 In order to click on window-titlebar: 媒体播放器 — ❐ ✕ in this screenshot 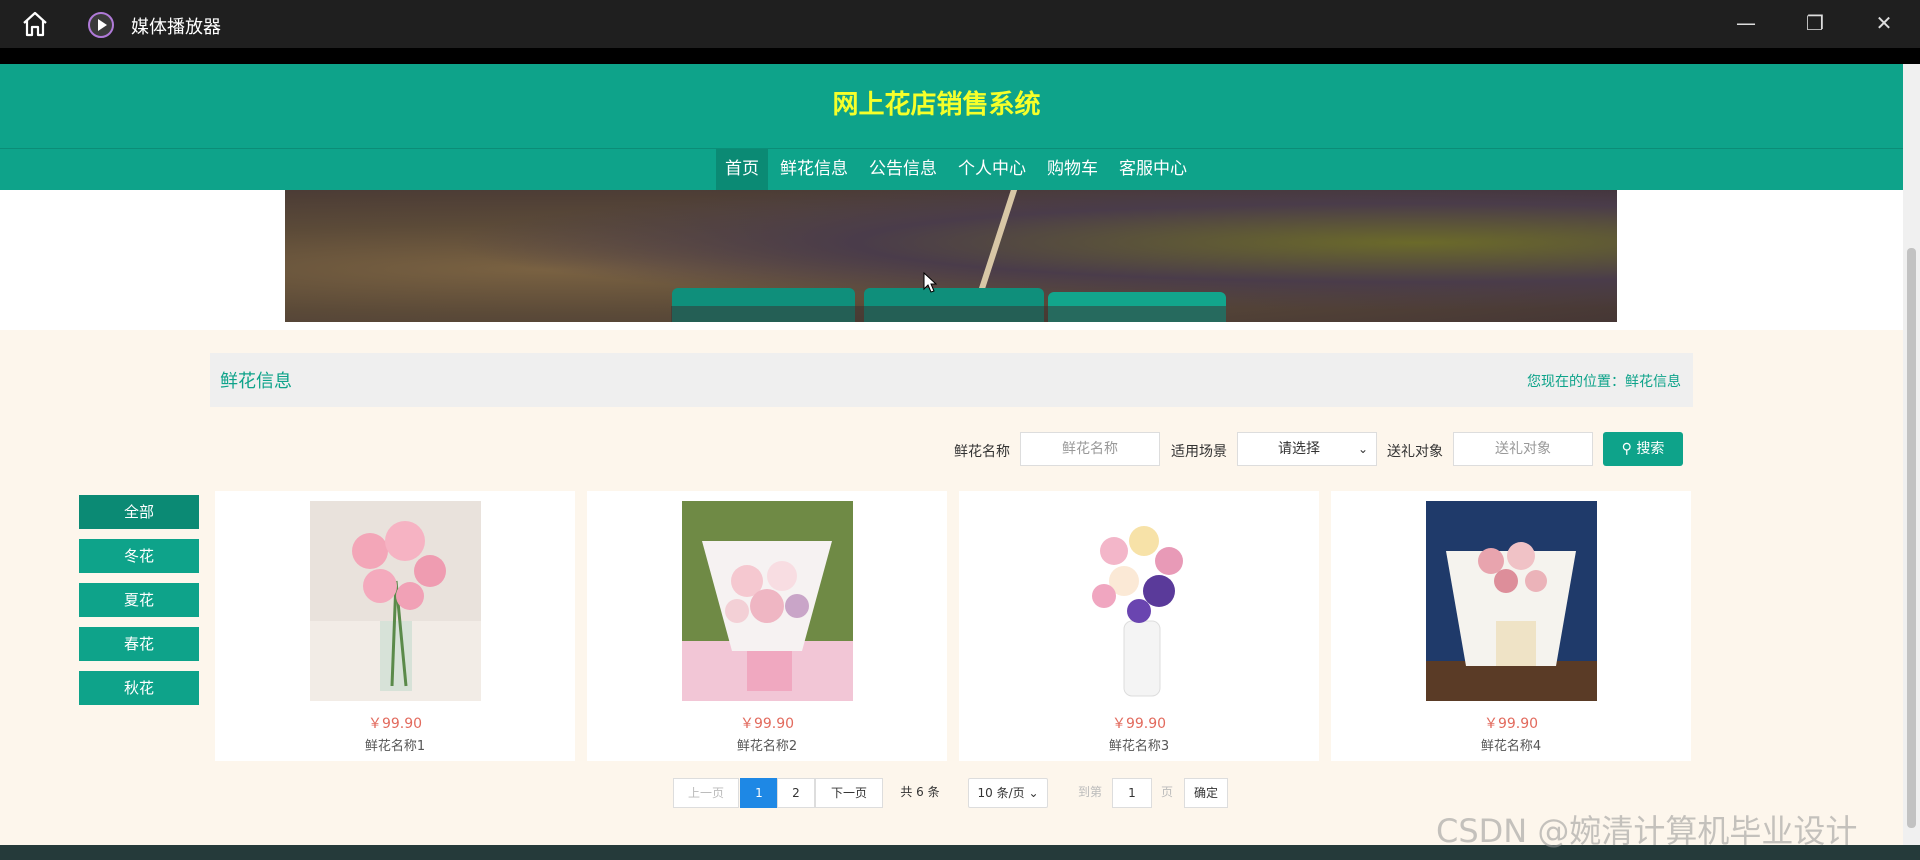, I will do `click(960, 24)`.